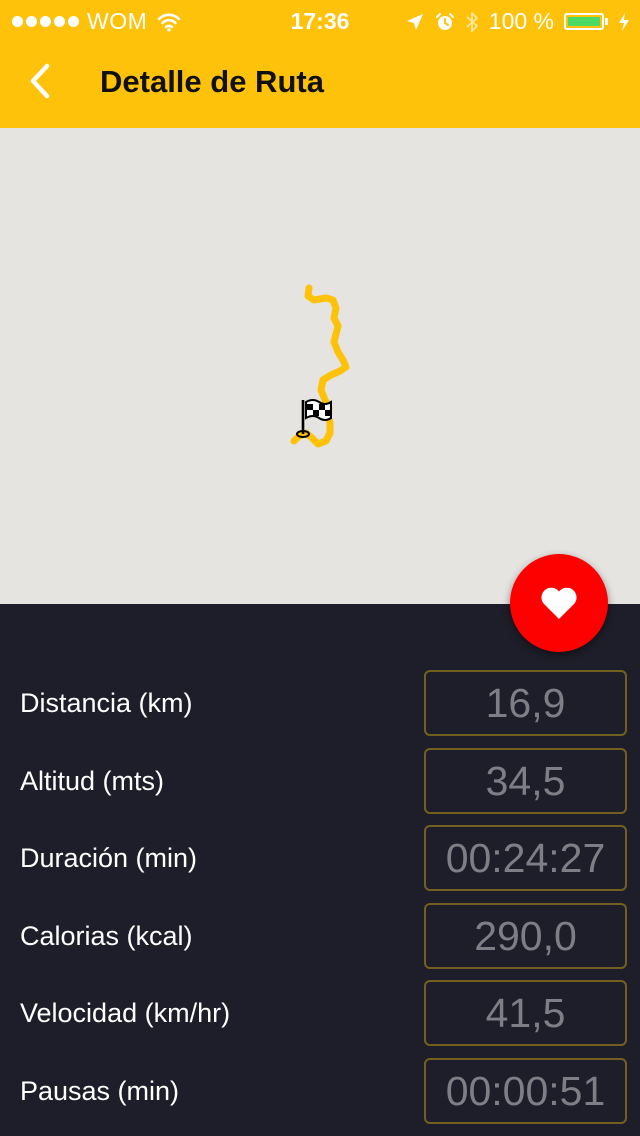 The width and height of the screenshot is (640, 1136). I want to click on stat-label: Distancia (km), so click(106, 703).